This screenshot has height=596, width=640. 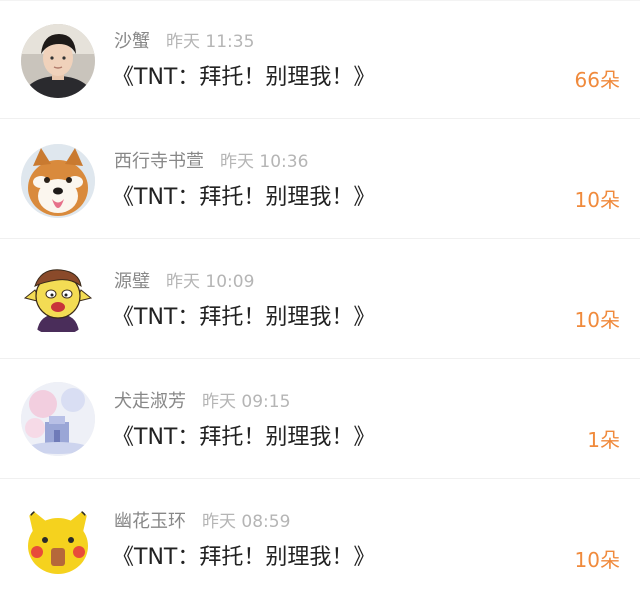 I want to click on username: 源璧, so click(x=132, y=281).